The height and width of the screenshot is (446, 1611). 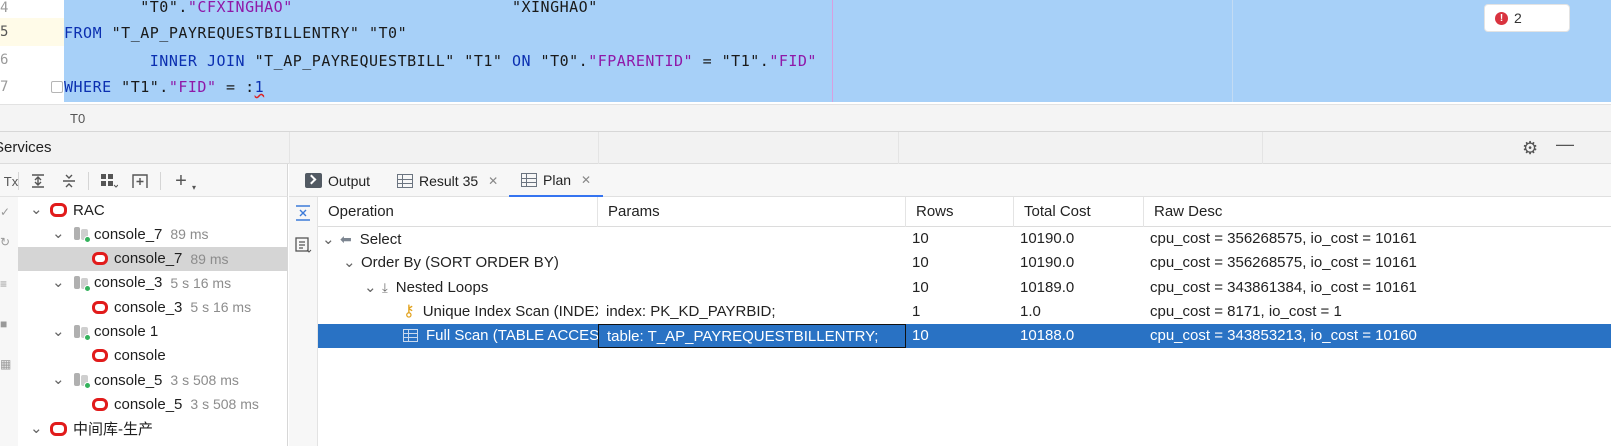 What do you see at coordinates (960, 212) in the screenshot?
I see `column-header: Rows` at bounding box center [960, 212].